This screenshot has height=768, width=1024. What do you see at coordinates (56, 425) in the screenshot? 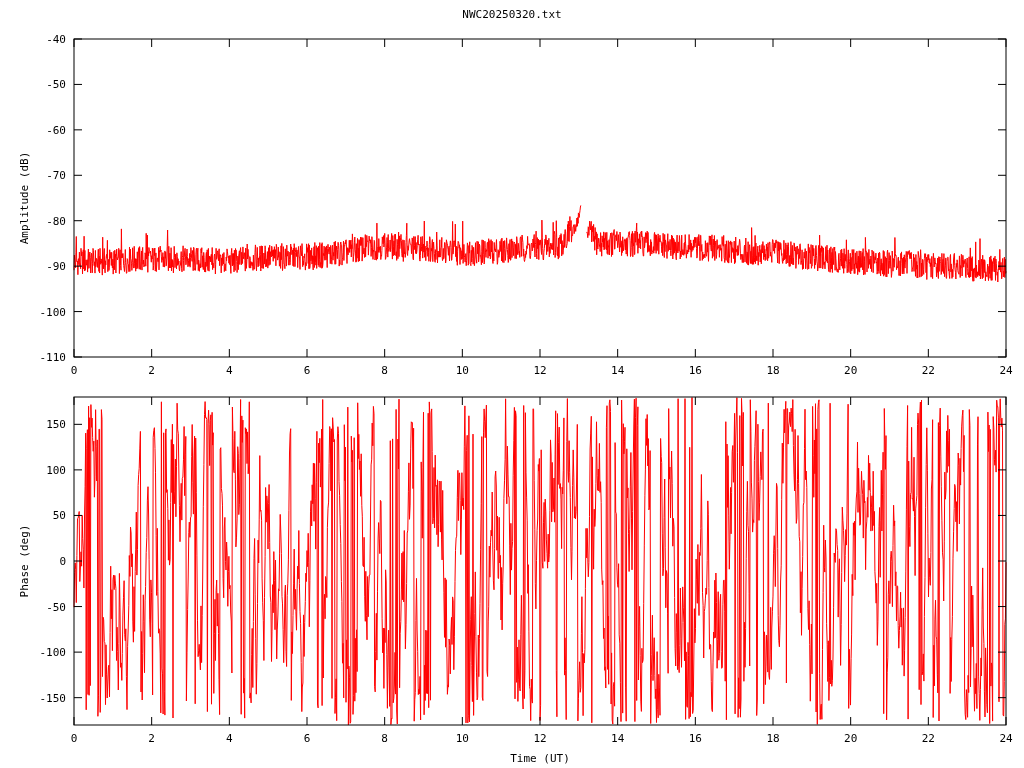
I see `y-tick-label: 150` at bounding box center [56, 425].